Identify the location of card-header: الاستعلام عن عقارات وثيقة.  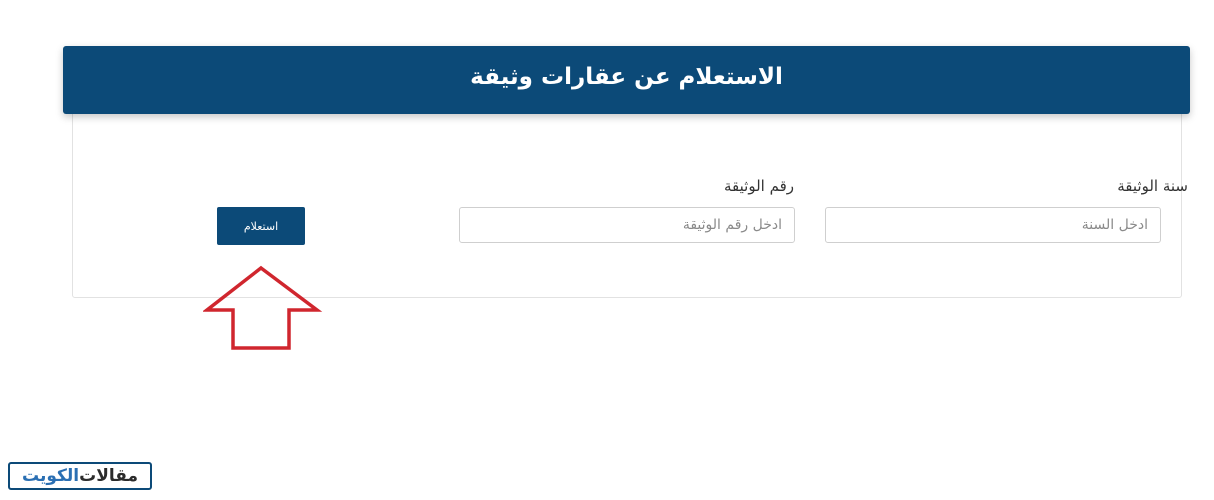
(626, 80).